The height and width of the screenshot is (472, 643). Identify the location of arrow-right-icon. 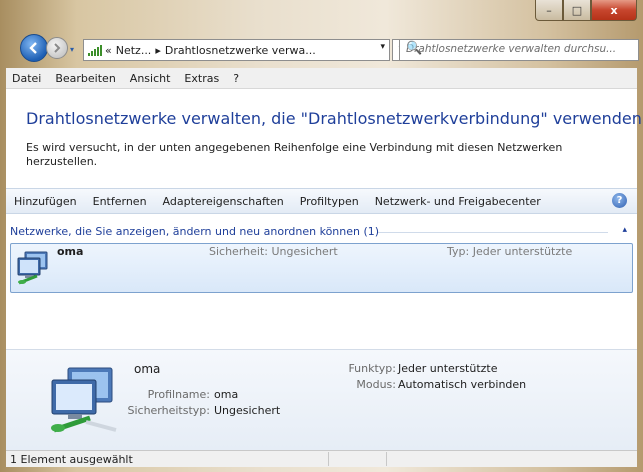
(57, 48).